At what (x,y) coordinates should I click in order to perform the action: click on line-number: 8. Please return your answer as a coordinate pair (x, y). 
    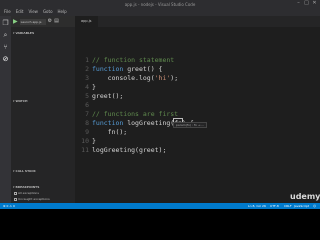
    Looking at the image, I should click on (87, 123).